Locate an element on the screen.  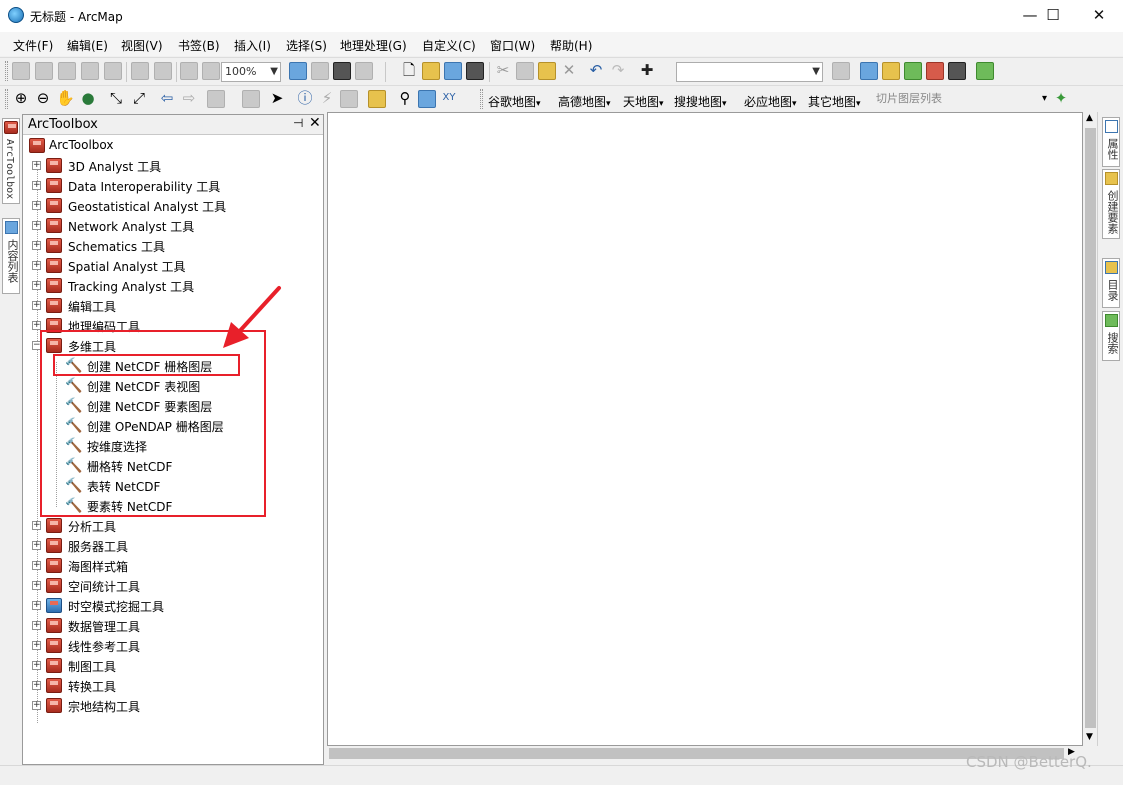
copy-icon is located at coordinates (525, 71).